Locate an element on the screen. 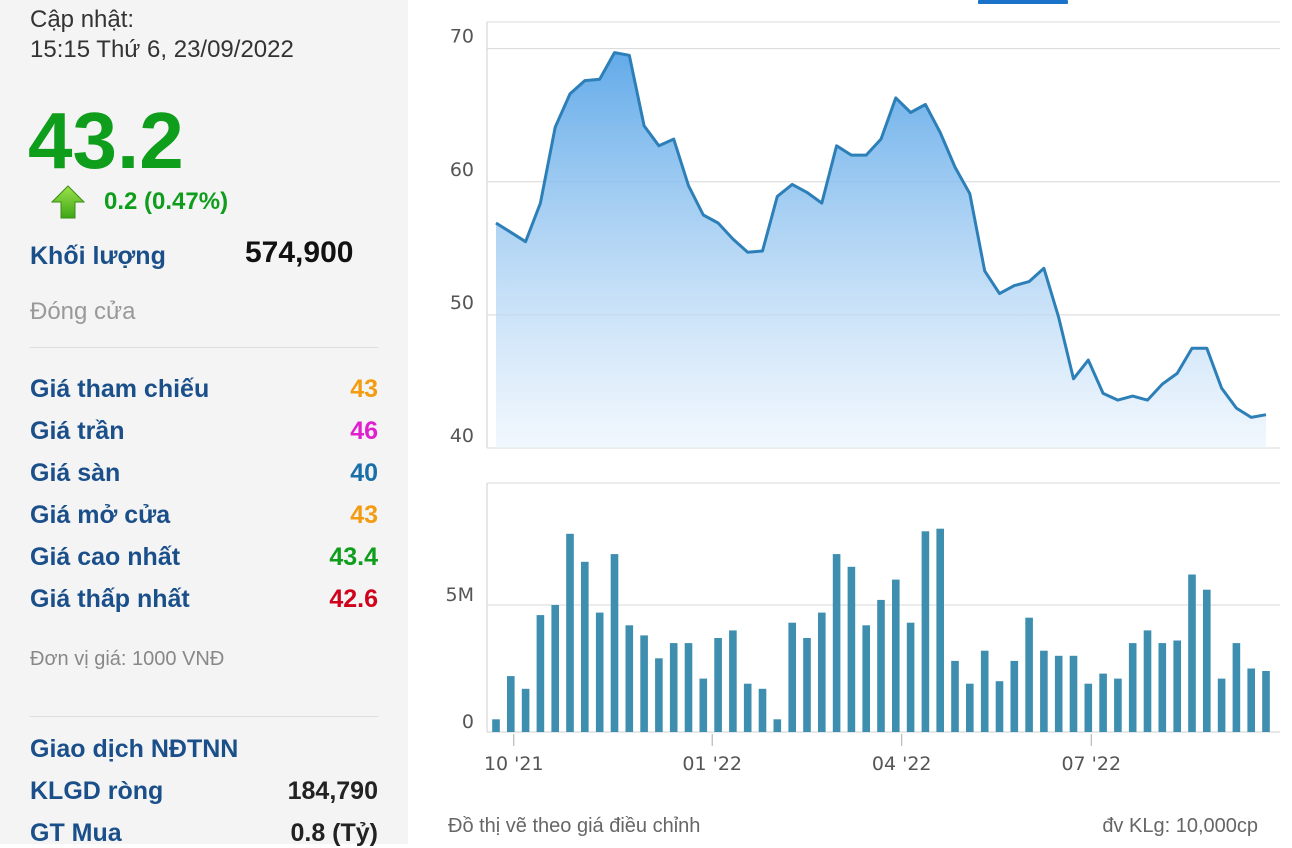 The width and height of the screenshot is (1292, 848). ceiling-price-value: 46 is located at coordinates (364, 431).